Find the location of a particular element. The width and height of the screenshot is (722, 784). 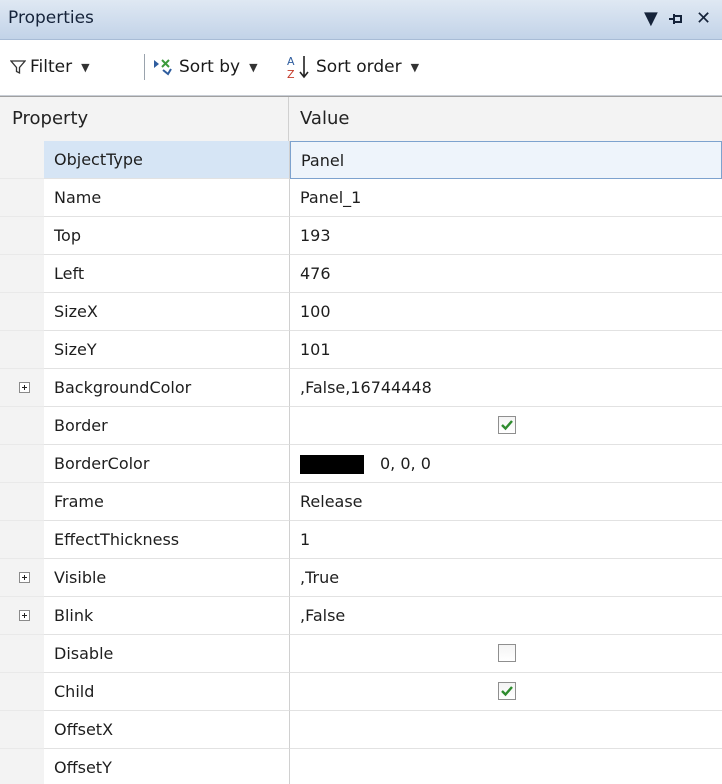

property-name: BackgroundColor is located at coordinates (167, 388).